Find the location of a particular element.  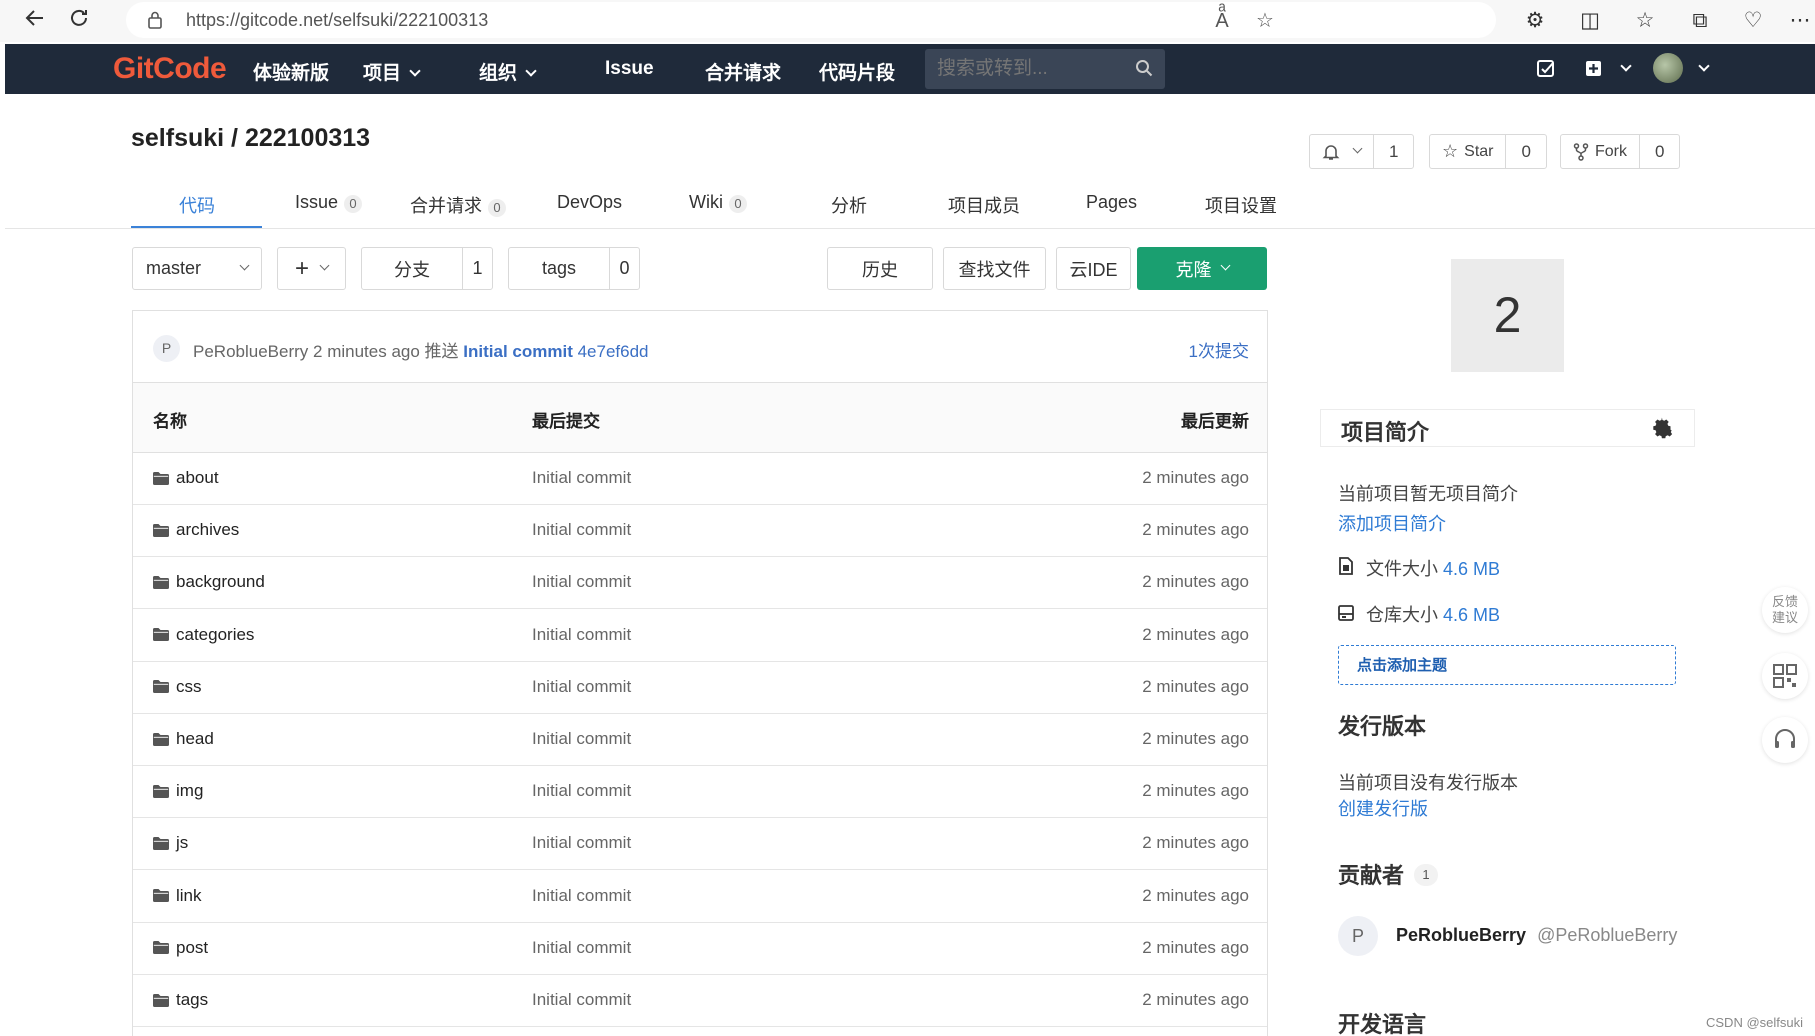

qr-code-button is located at coordinates (1785, 676).